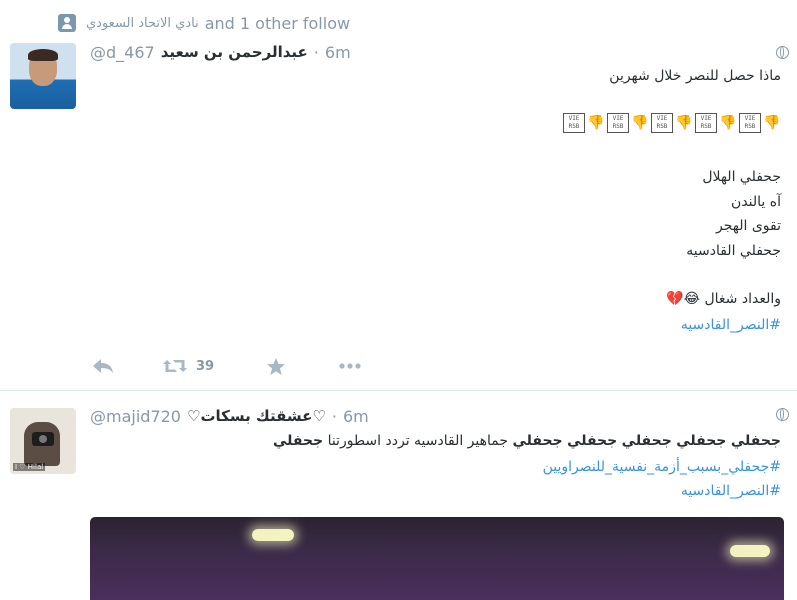 The height and width of the screenshot is (600, 797). Describe the element at coordinates (756, 202) in the screenshot. I see `poem-line: آه يالندن` at that location.